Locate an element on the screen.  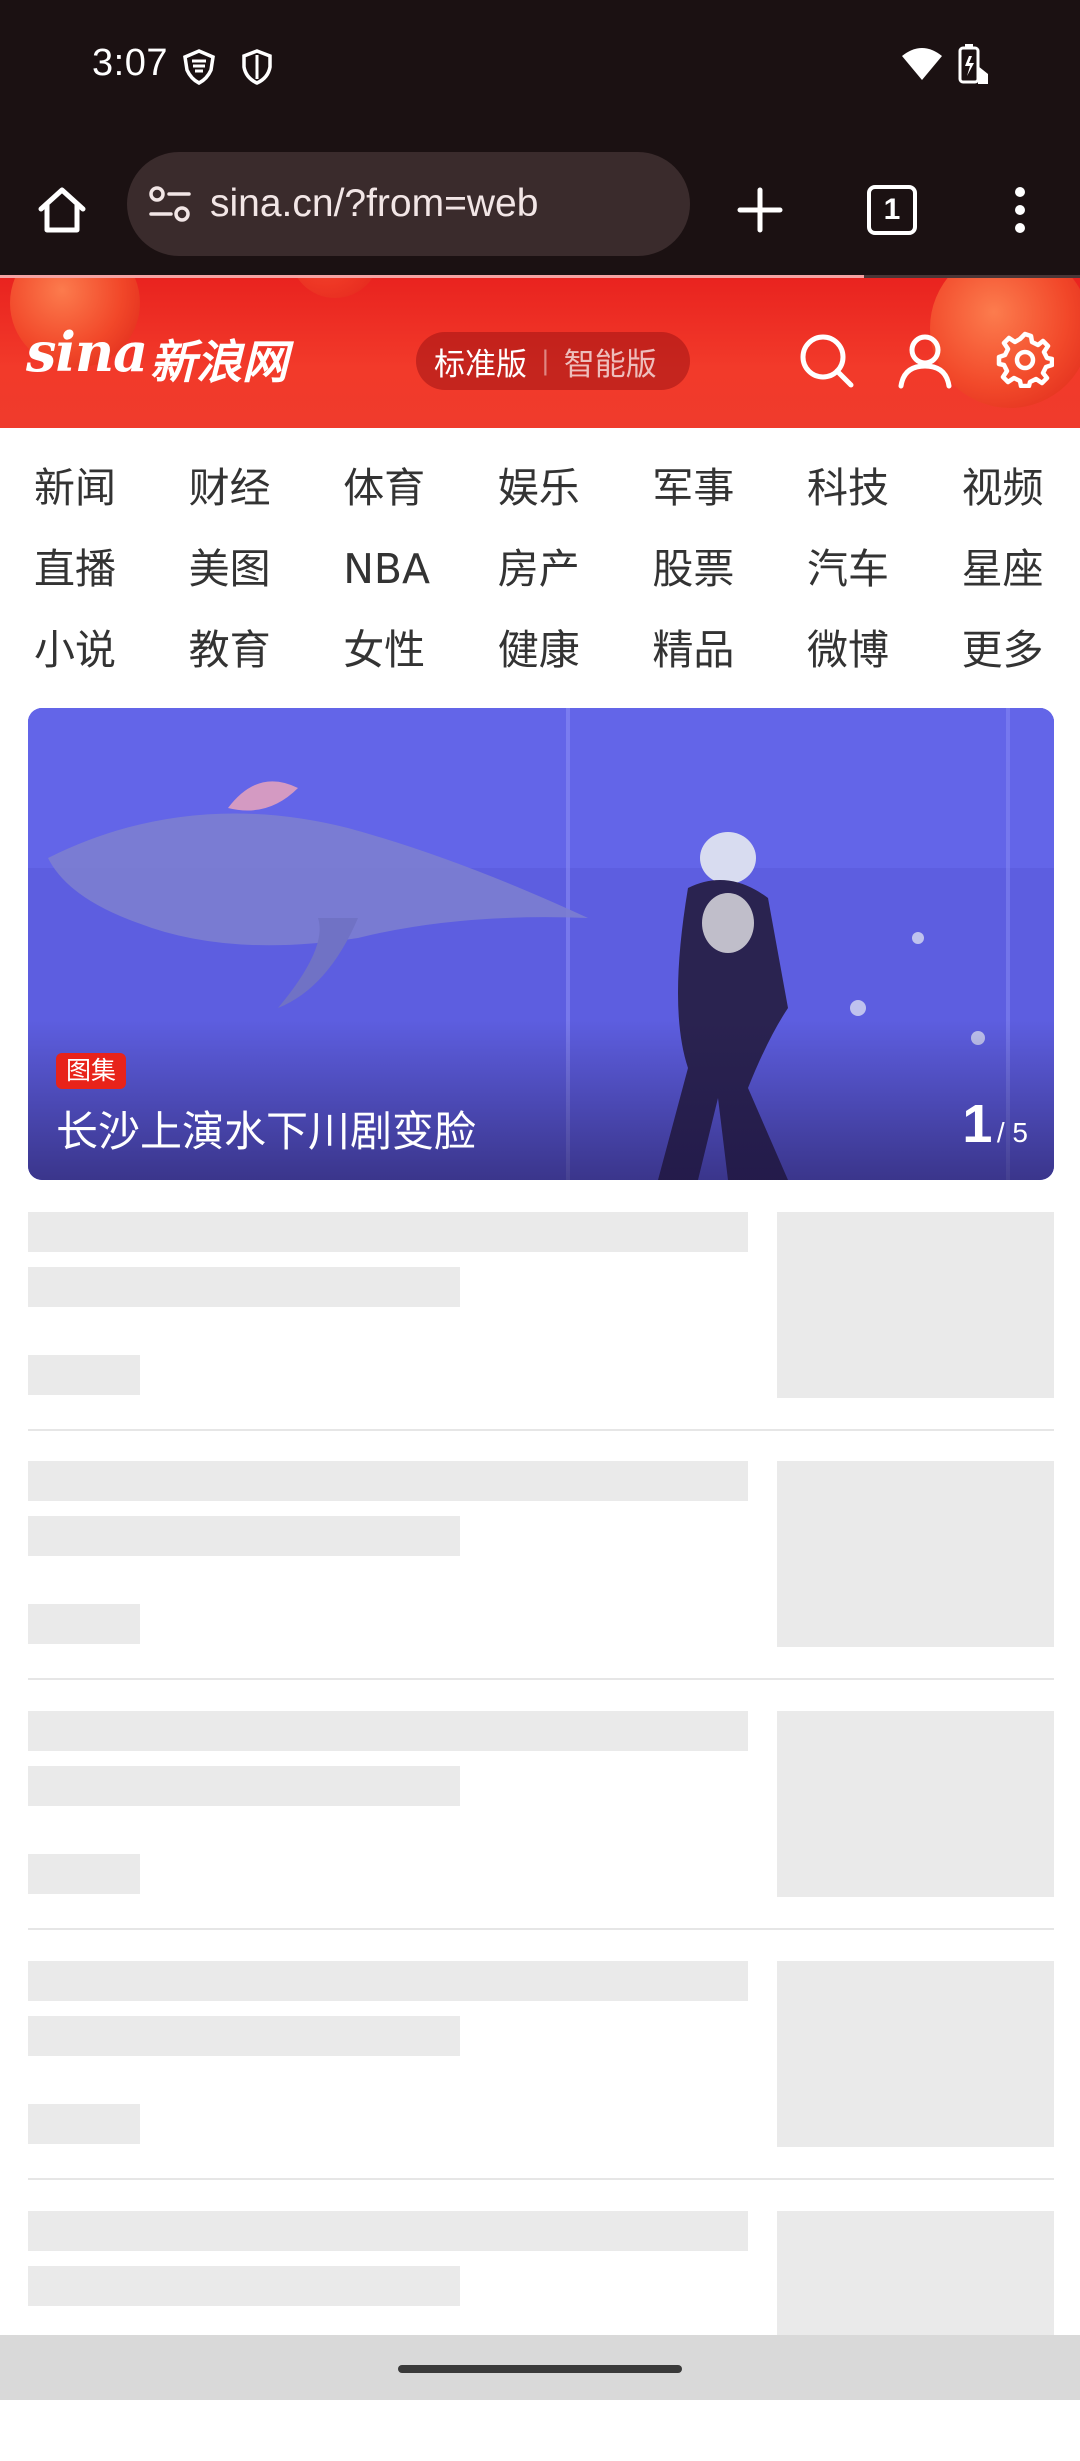
vpn-shield-icon is located at coordinates (199, 69).